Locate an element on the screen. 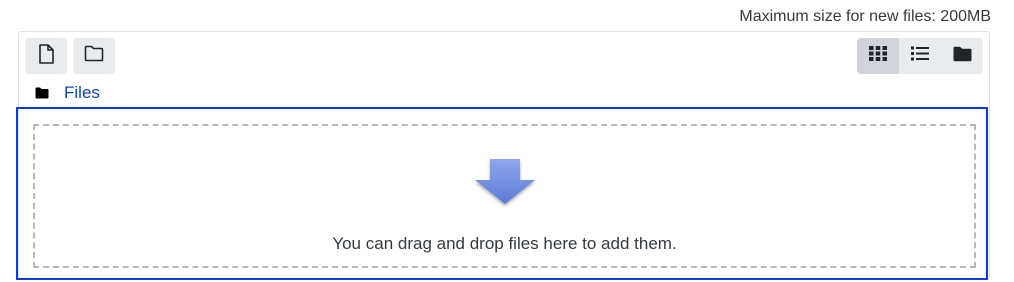 The image size is (1014, 282). view-mode-group is located at coordinates (920, 56).